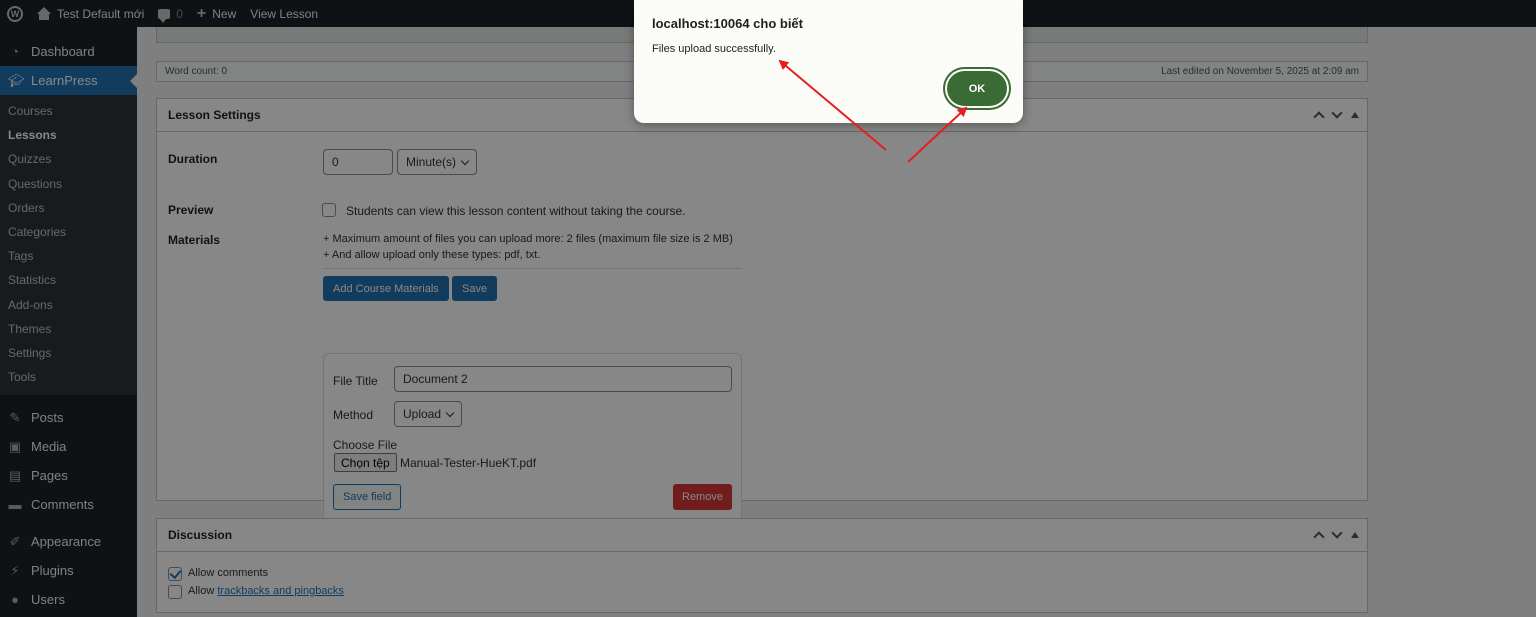 This screenshot has height=617, width=1536. What do you see at coordinates (977, 88) in the screenshot?
I see `ok-button: OK` at bounding box center [977, 88].